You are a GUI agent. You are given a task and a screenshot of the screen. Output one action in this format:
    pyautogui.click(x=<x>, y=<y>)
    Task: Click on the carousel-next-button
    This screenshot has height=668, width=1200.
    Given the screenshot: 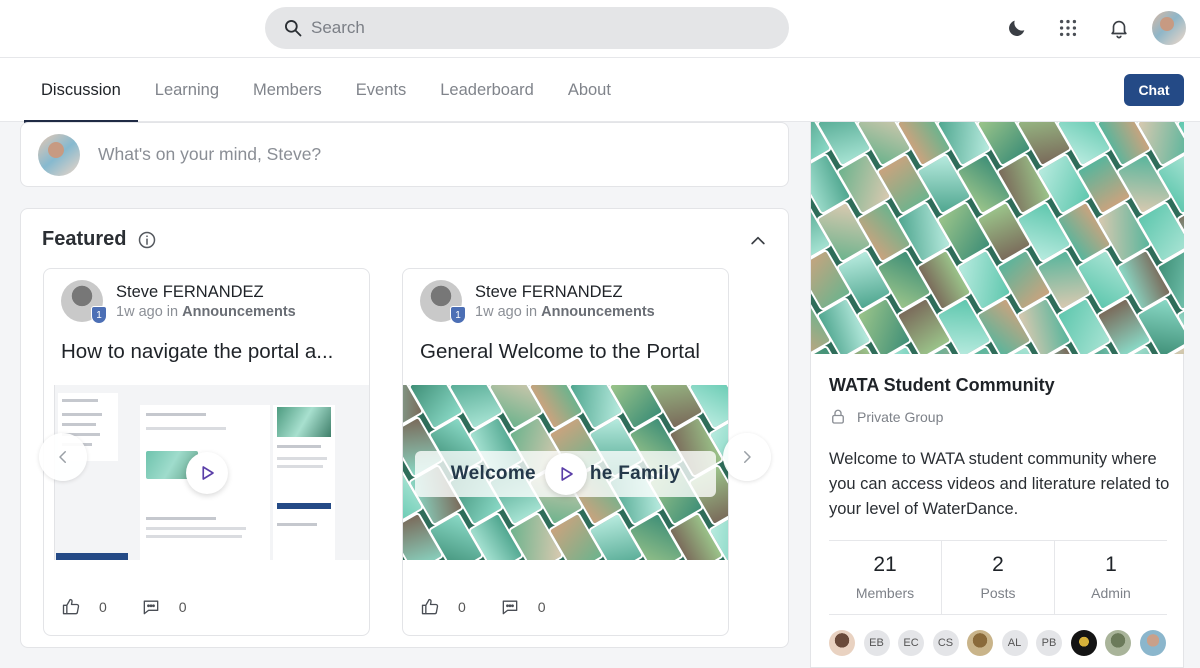 What is the action you would take?
    pyautogui.click(x=747, y=457)
    